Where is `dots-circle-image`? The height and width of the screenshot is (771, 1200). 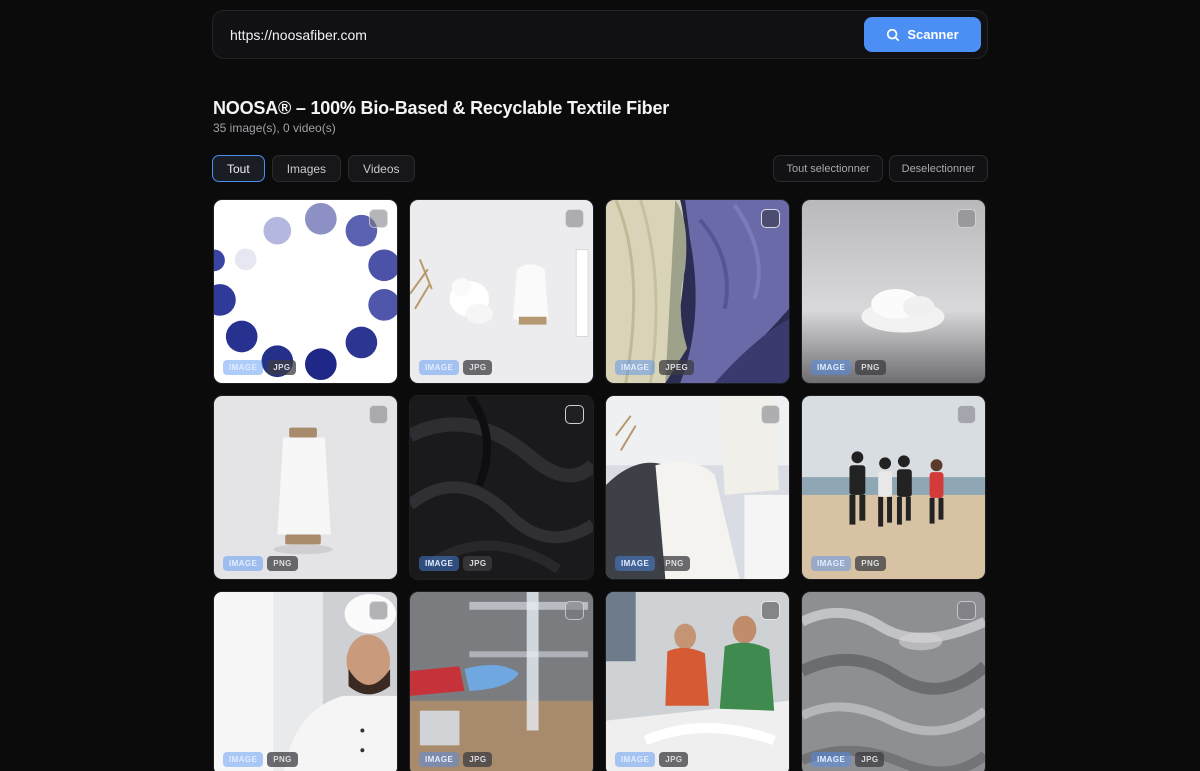
dots-circle-image is located at coordinates (305, 291).